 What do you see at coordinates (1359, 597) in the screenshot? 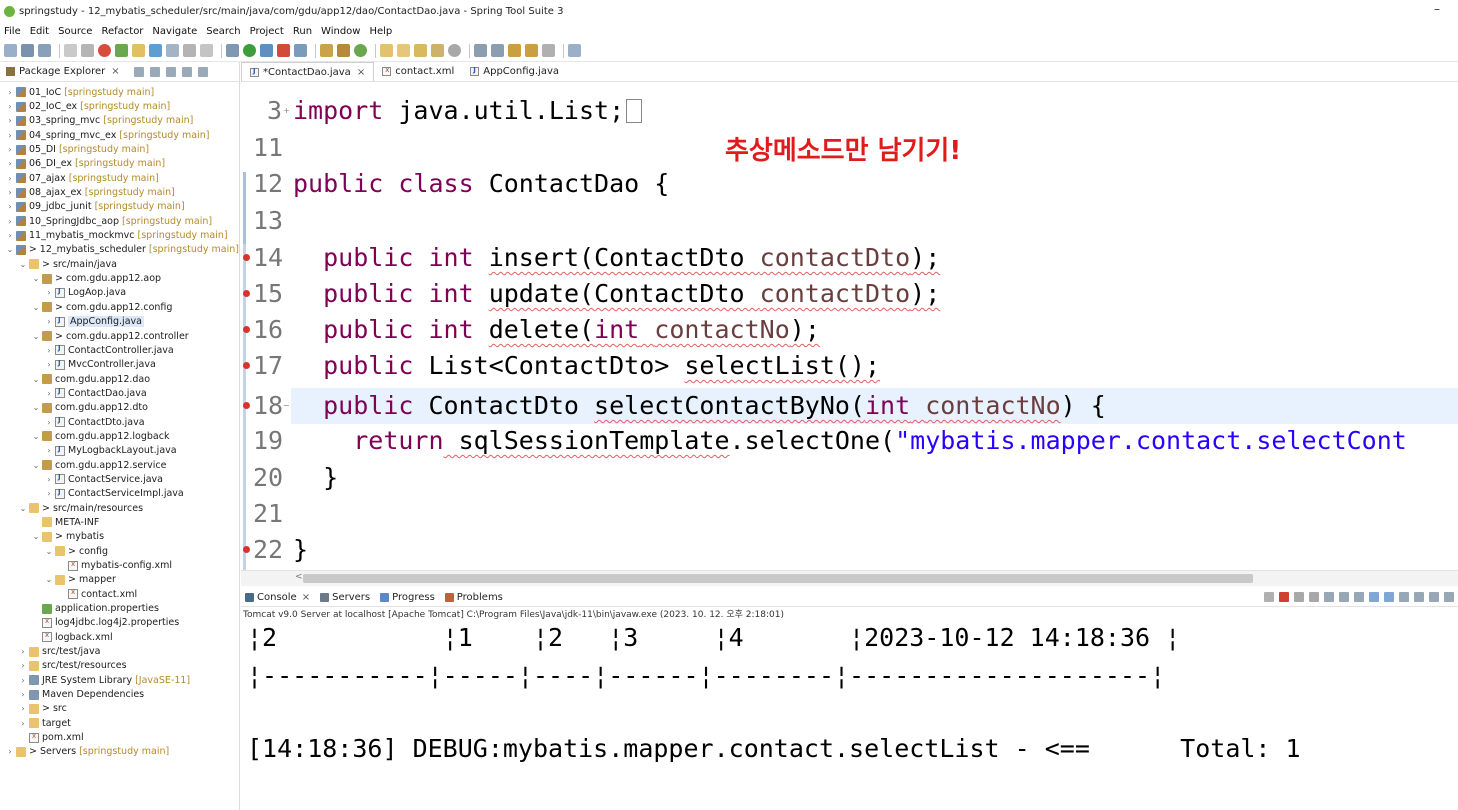
I see `show-on-output-icon` at bounding box center [1359, 597].